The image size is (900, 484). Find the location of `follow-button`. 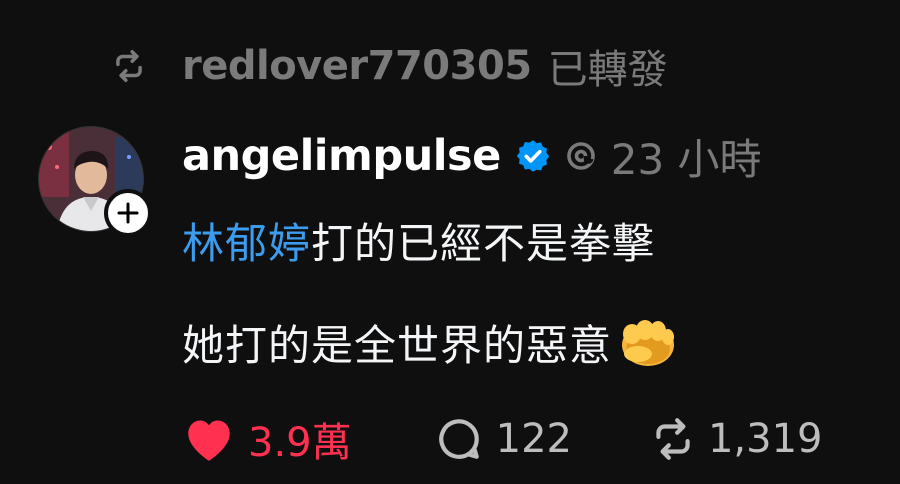

follow-button is located at coordinates (128, 213).